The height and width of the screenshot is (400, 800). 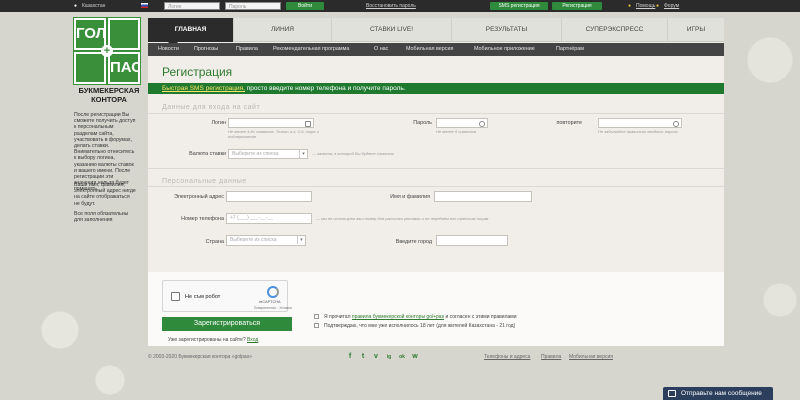 What do you see at coordinates (696, 30) in the screenshot?
I see `tab-games: ИГРЫ` at bounding box center [696, 30].